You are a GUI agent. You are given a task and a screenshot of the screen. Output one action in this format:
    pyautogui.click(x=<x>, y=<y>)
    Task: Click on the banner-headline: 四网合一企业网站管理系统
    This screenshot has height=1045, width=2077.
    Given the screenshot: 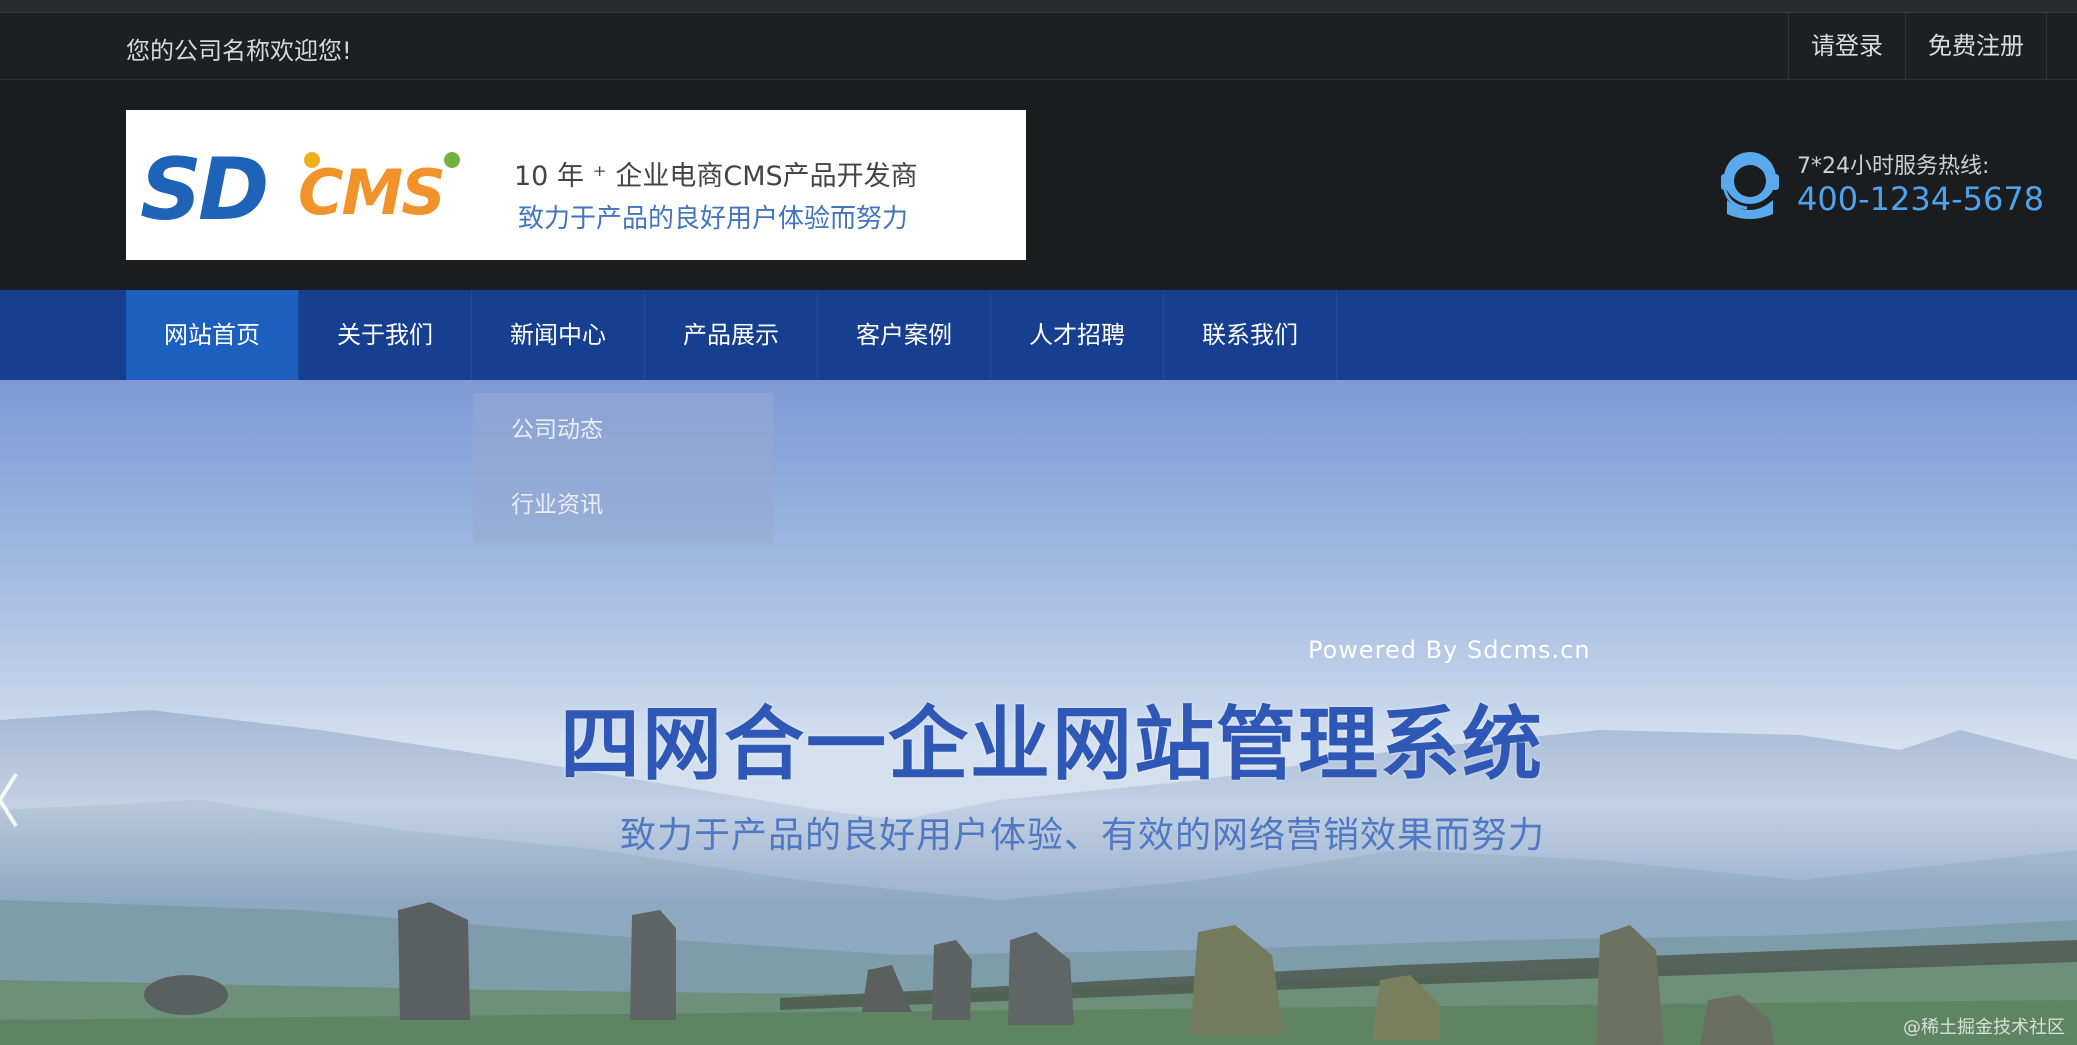 What is the action you would take?
    pyautogui.click(x=1052, y=744)
    